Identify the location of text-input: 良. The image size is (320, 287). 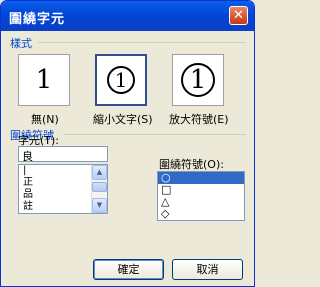
(63, 154).